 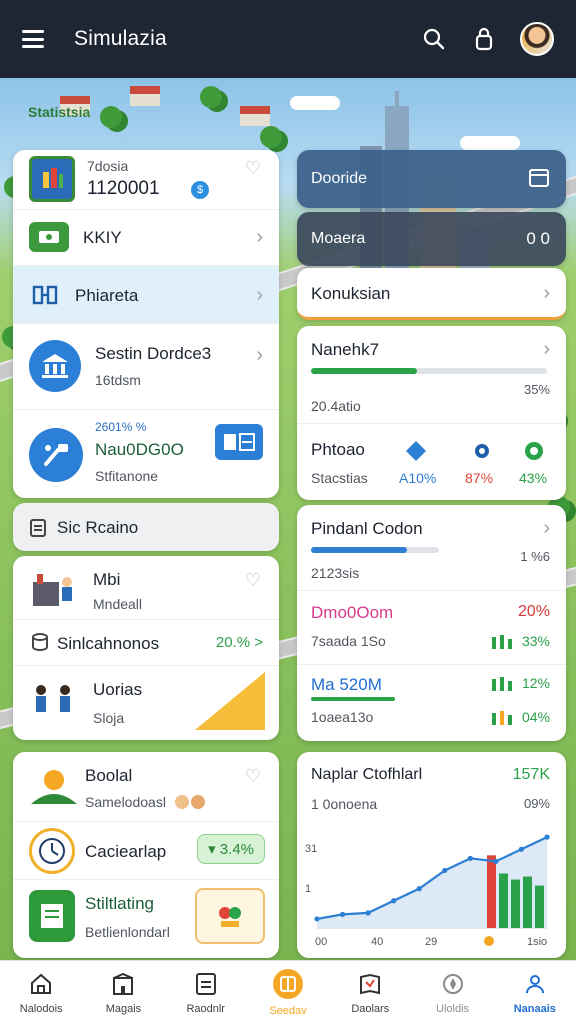 What do you see at coordinates (431, 375) in the screenshot?
I see `progress-row: Nanehk7 › 35% 20.4atio` at bounding box center [431, 375].